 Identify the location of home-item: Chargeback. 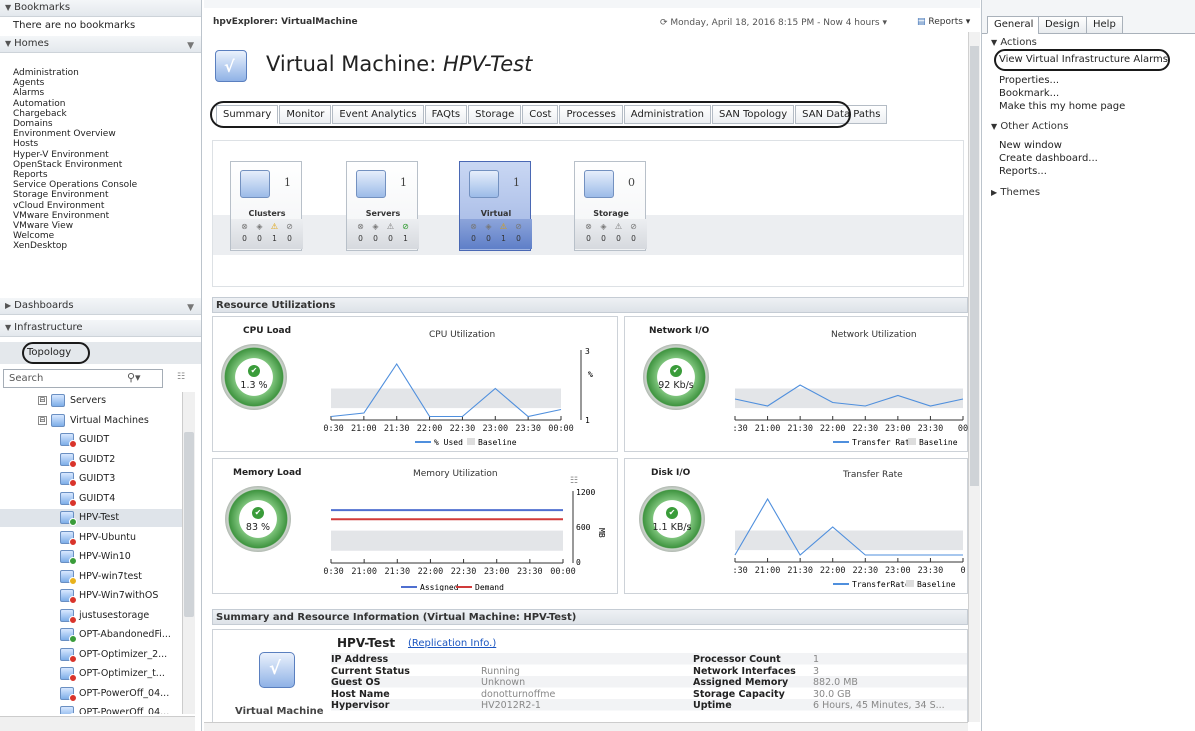
(75, 114).